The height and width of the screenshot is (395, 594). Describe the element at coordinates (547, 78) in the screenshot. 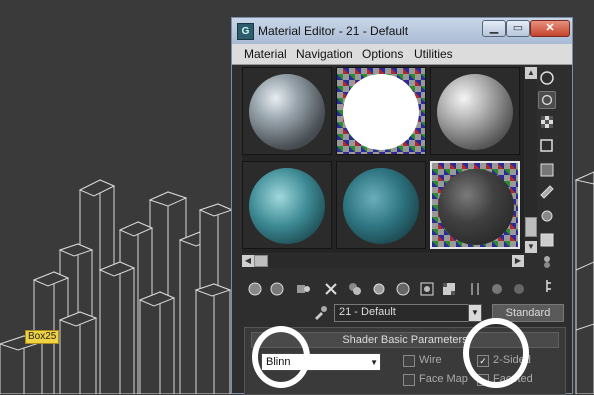

I see `sample-type-icon` at that location.